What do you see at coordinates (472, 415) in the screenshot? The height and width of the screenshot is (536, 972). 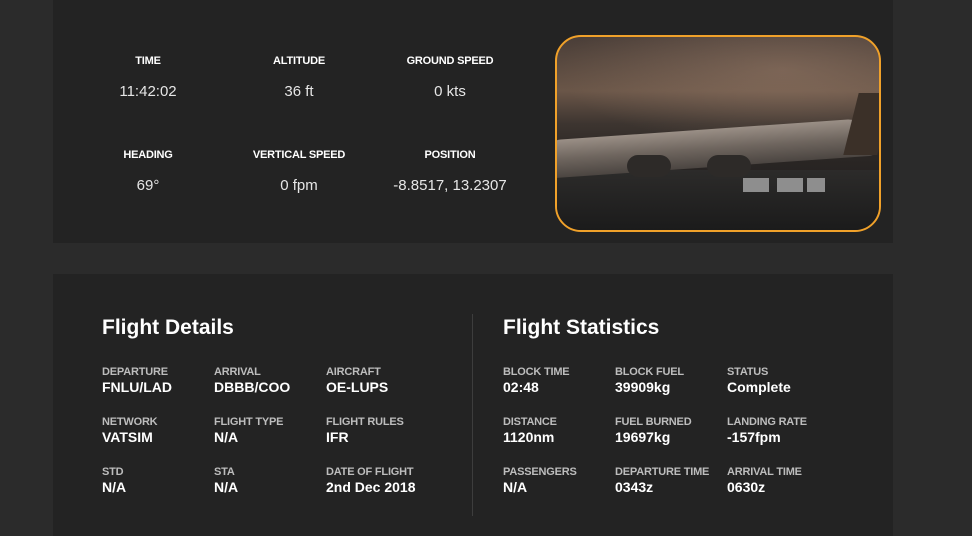 I see `section-divider` at bounding box center [472, 415].